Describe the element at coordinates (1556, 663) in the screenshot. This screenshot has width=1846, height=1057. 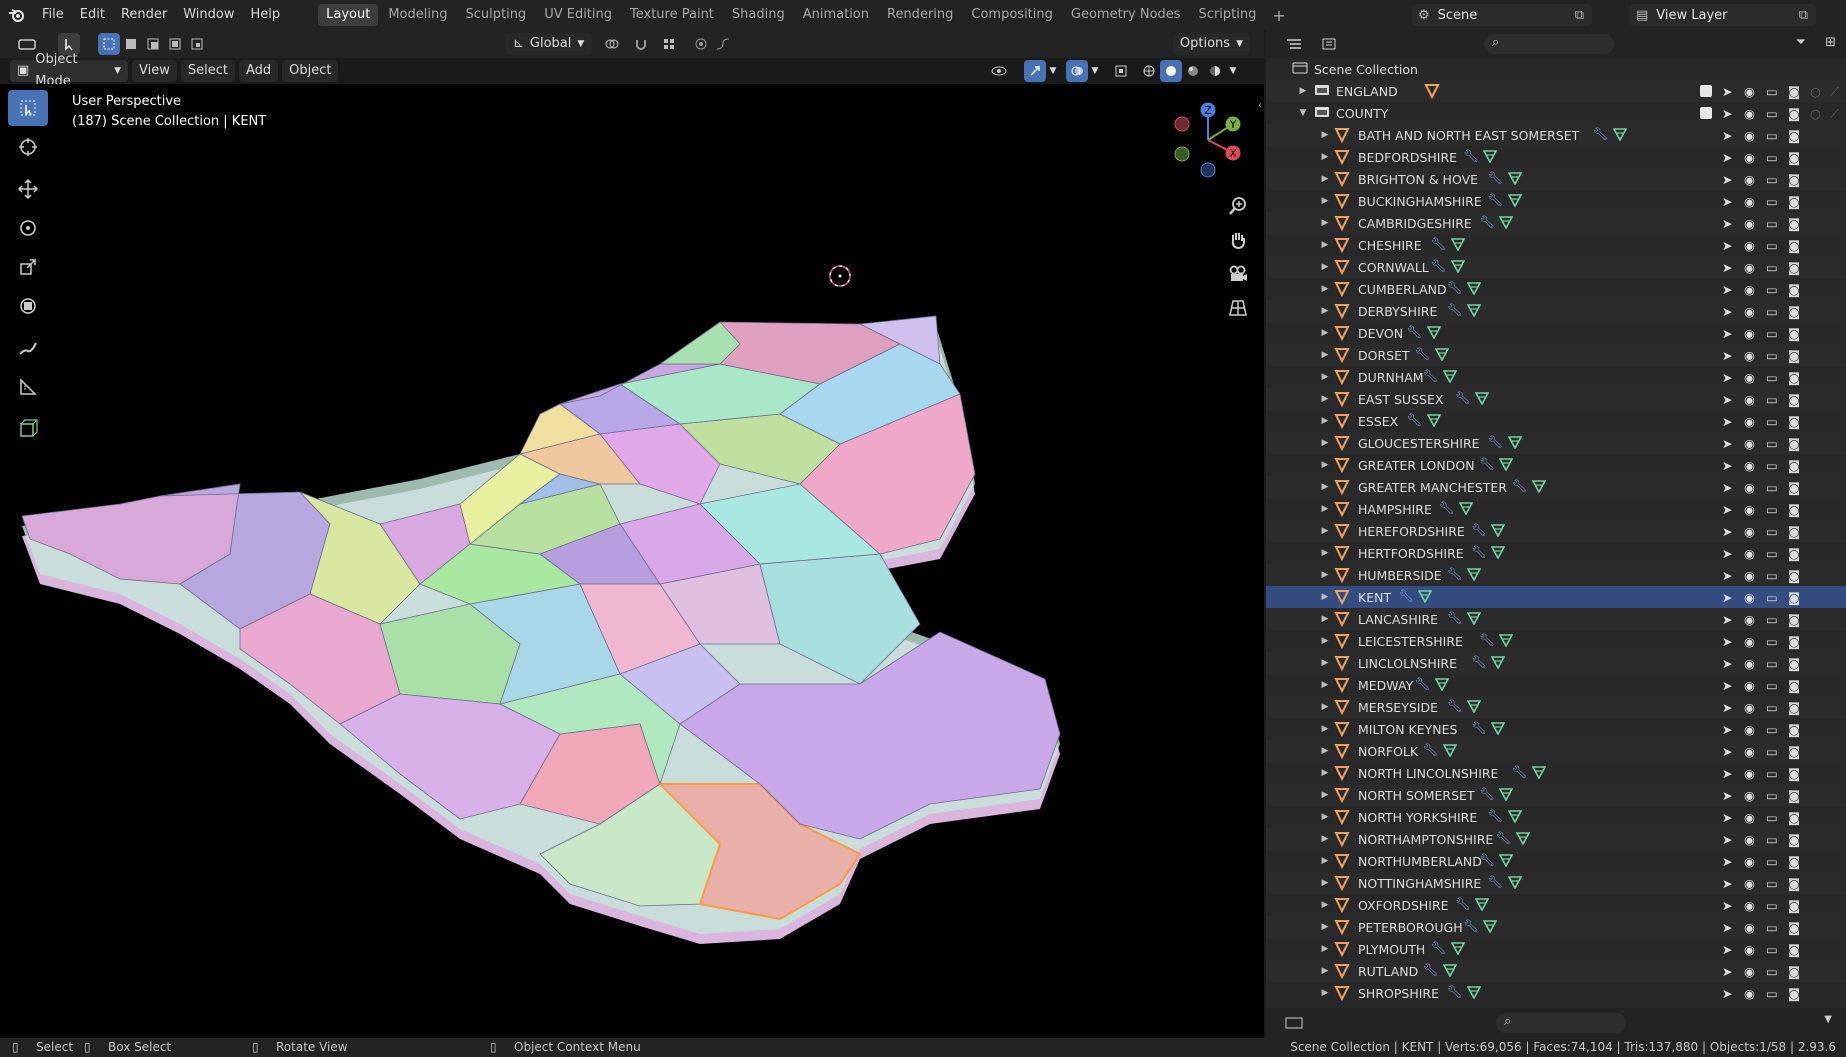
I see `object-row: ▶ LINCLOLNSHIRE 🔧︎ ➤ ◉ ▭ ◙` at that location.